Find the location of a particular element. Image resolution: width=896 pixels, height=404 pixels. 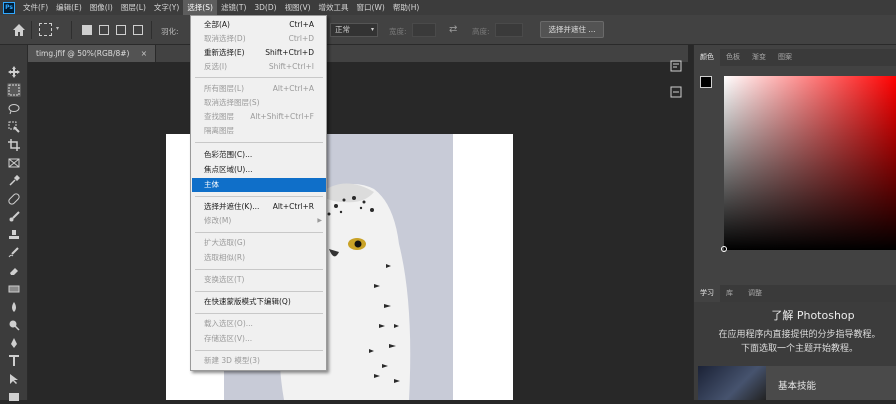

item-shortcut: Alt+Ctrl+R is located at coordinates (293, 206).